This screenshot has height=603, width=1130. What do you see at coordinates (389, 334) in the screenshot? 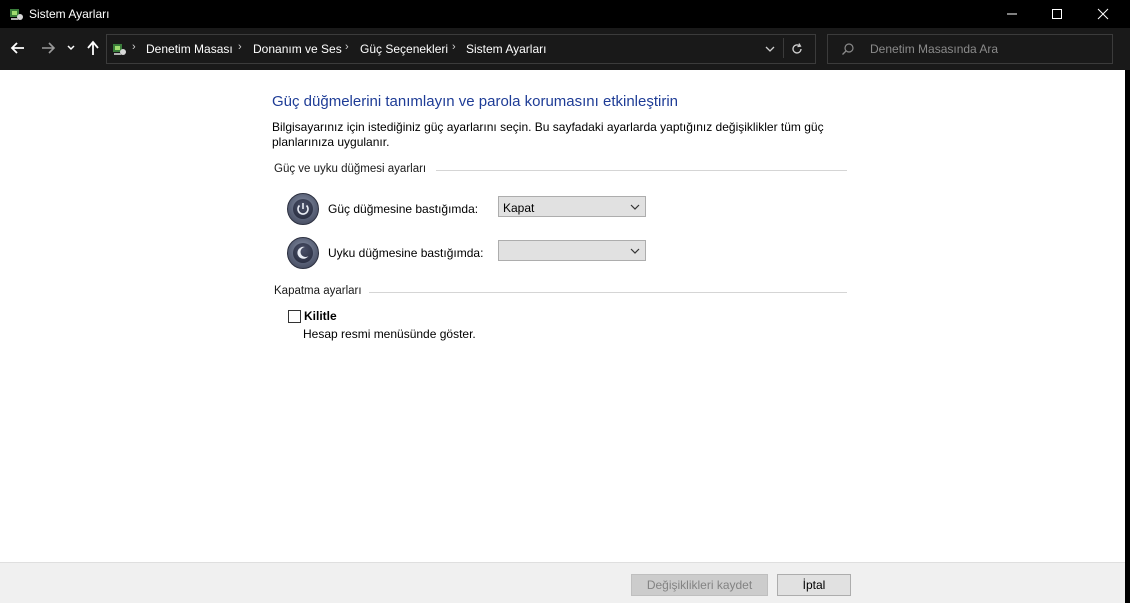
I see `lock-description: Hesap resmi menüsünde göster.` at bounding box center [389, 334].